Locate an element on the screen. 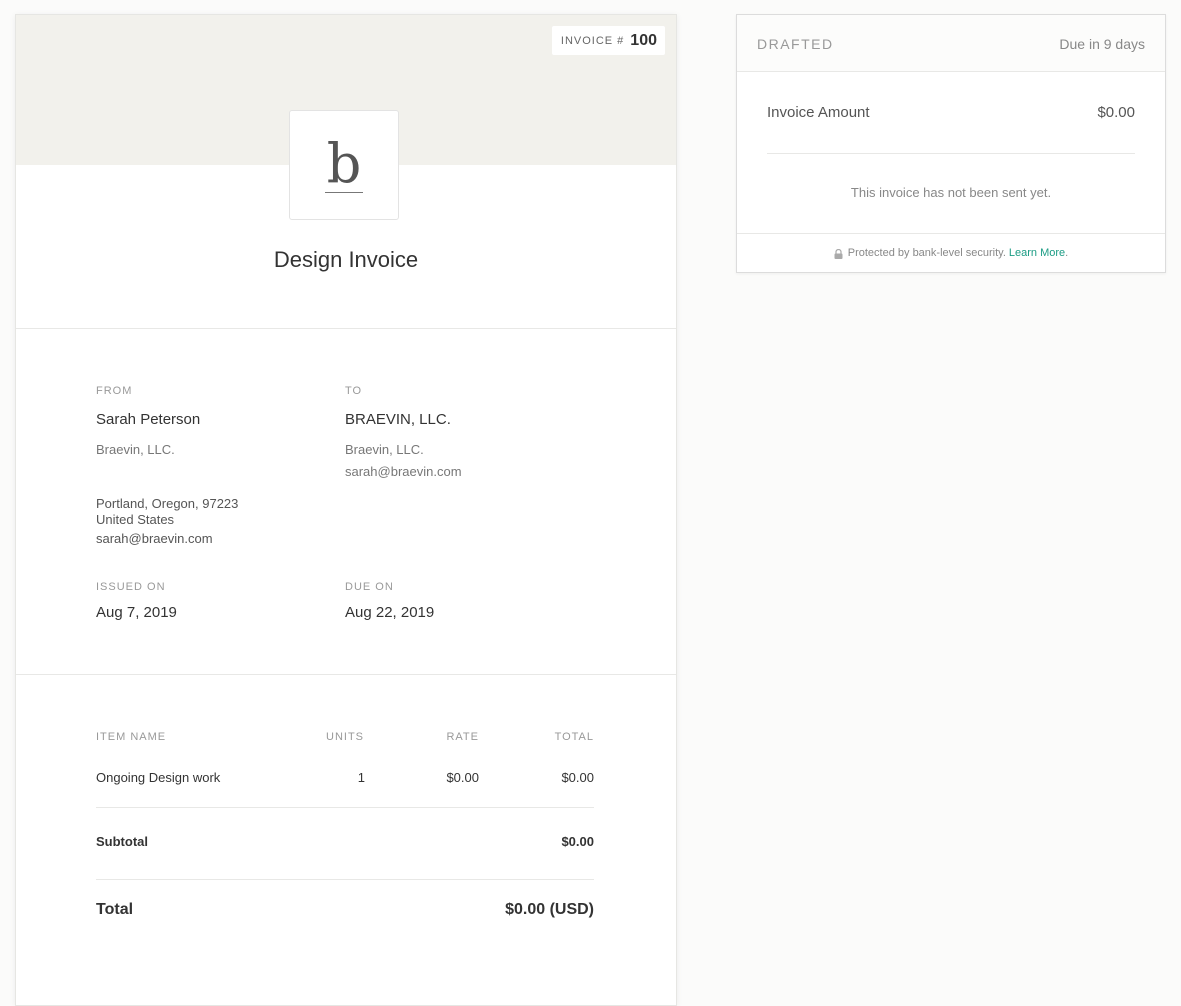  total-label: Total is located at coordinates (115, 909).